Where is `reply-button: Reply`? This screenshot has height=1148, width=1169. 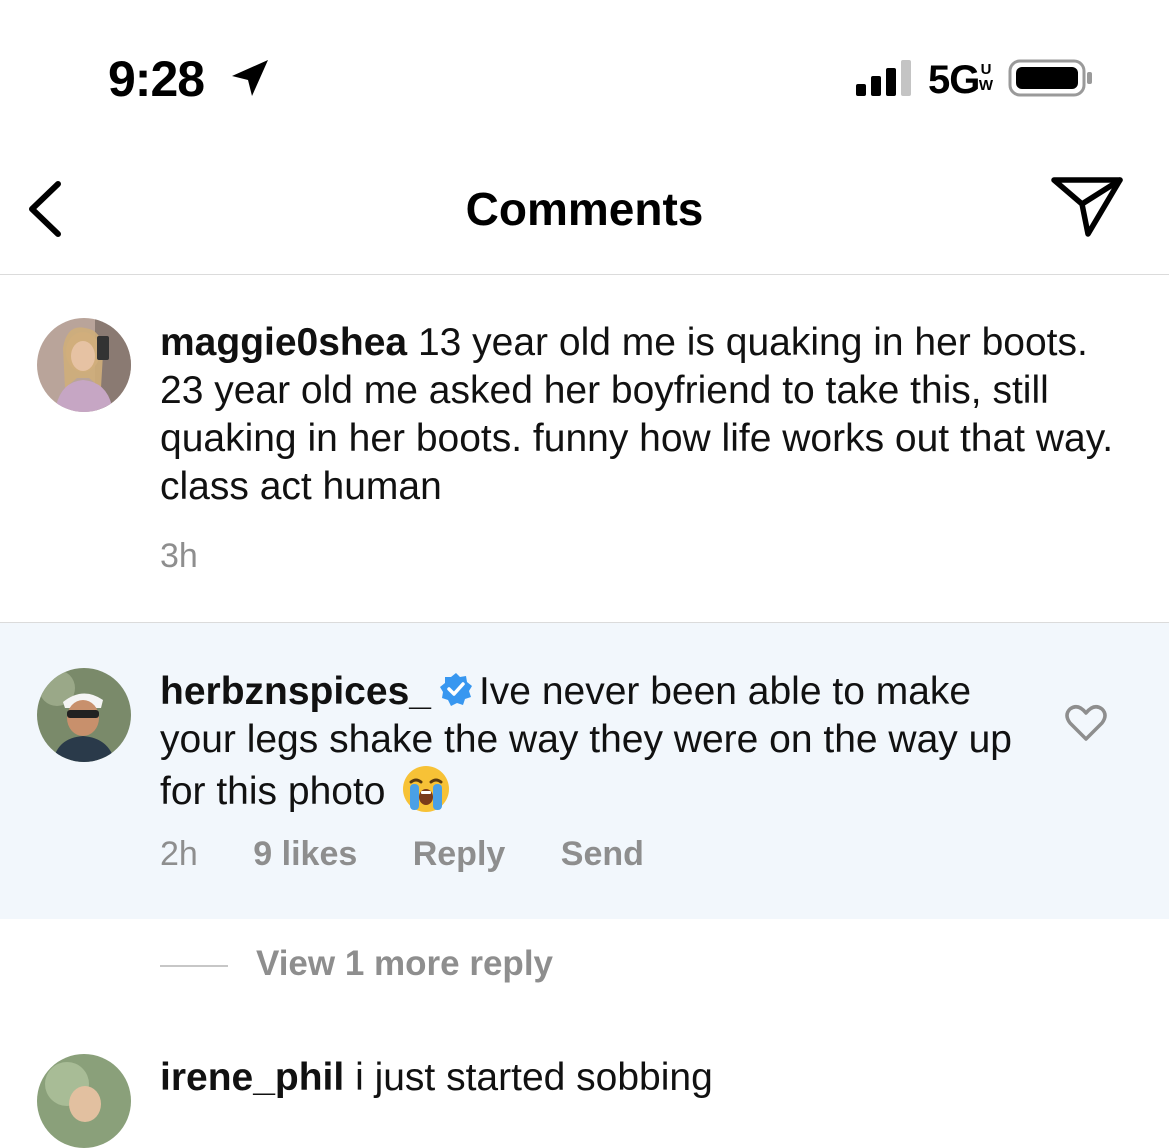
reply-button: Reply is located at coordinates (459, 854).